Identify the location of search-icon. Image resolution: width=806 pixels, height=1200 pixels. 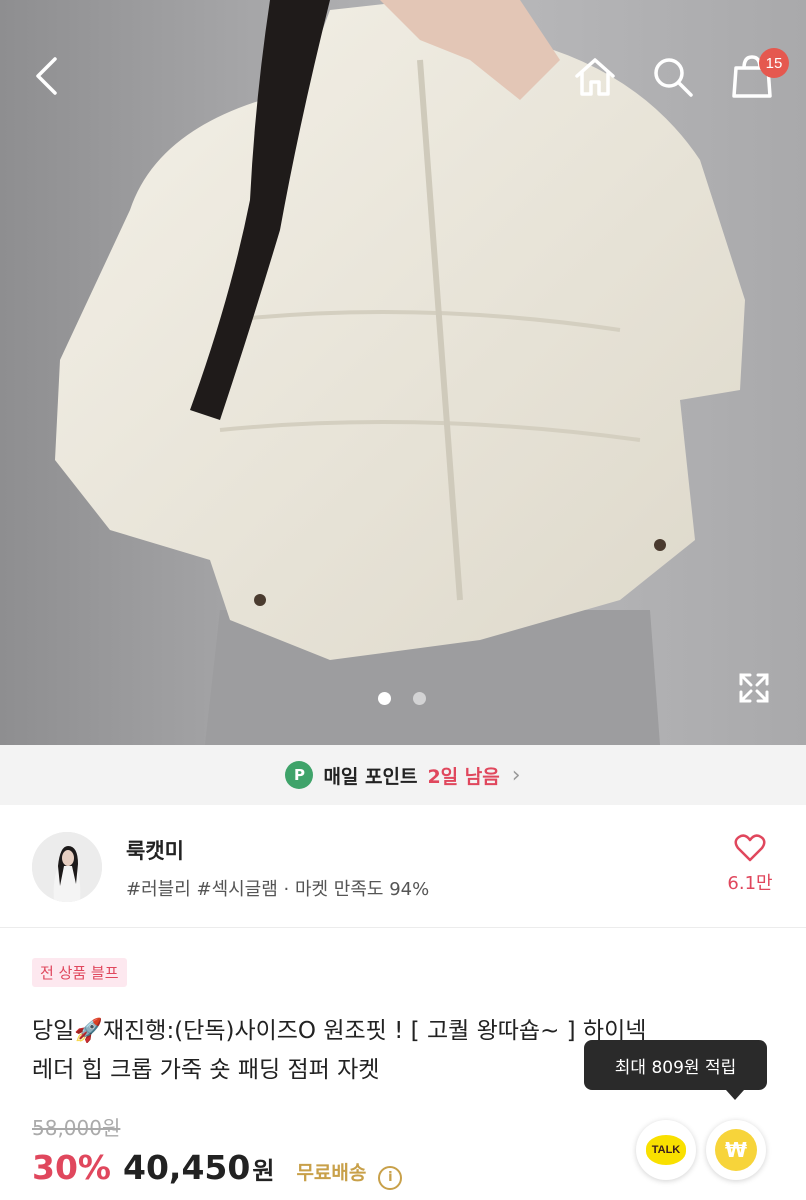
(673, 77).